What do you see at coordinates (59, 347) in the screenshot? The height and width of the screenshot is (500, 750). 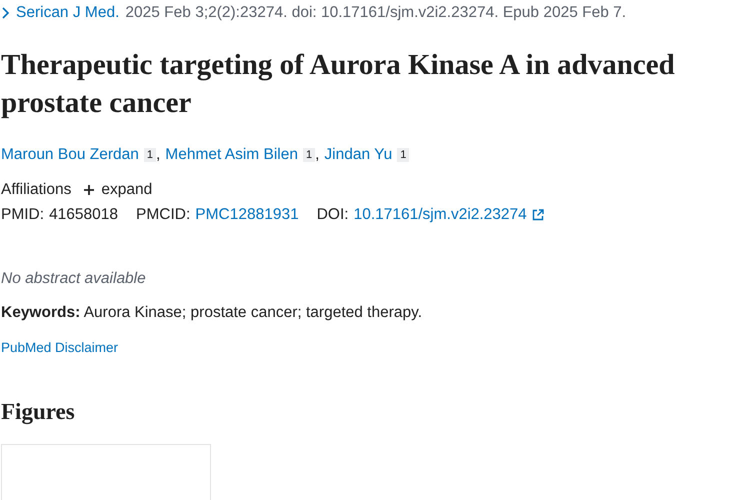 I see `disclaimer-link: PubMed Disclaimer` at bounding box center [59, 347].